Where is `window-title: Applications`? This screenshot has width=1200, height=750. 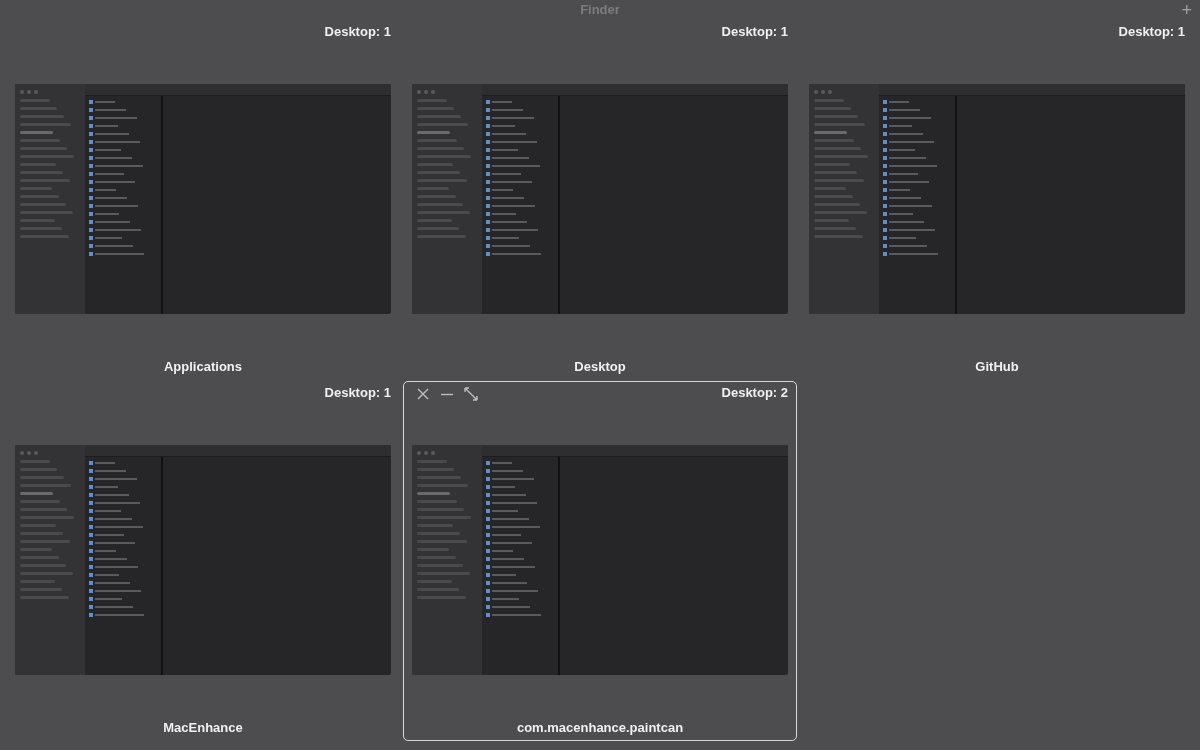 window-title: Applications is located at coordinates (203, 367).